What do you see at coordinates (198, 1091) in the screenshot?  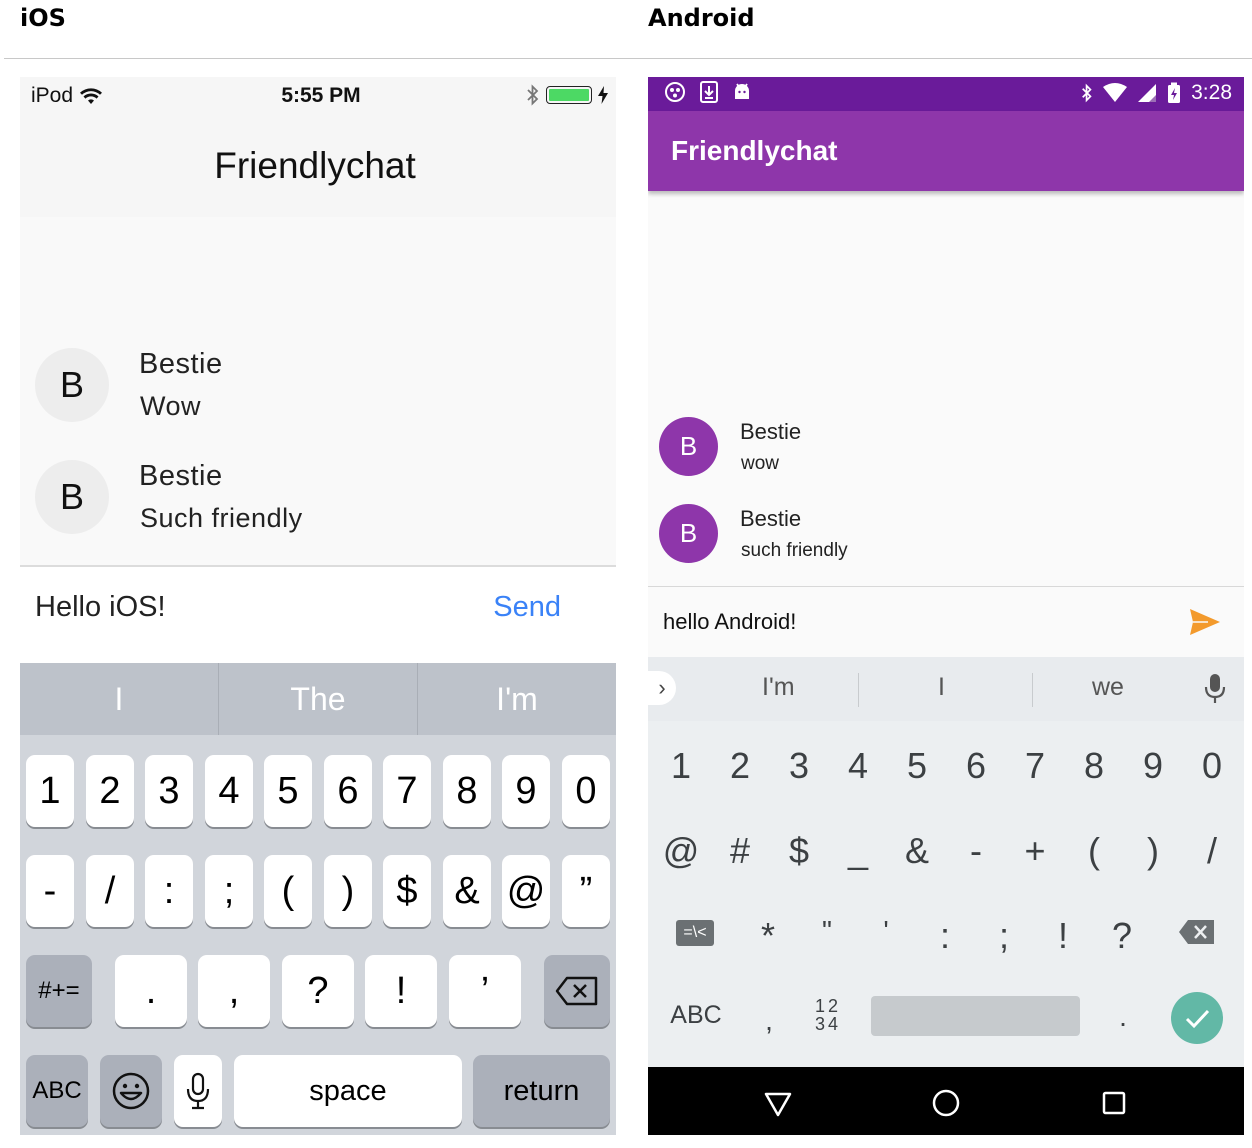 I see `dictation-key` at bounding box center [198, 1091].